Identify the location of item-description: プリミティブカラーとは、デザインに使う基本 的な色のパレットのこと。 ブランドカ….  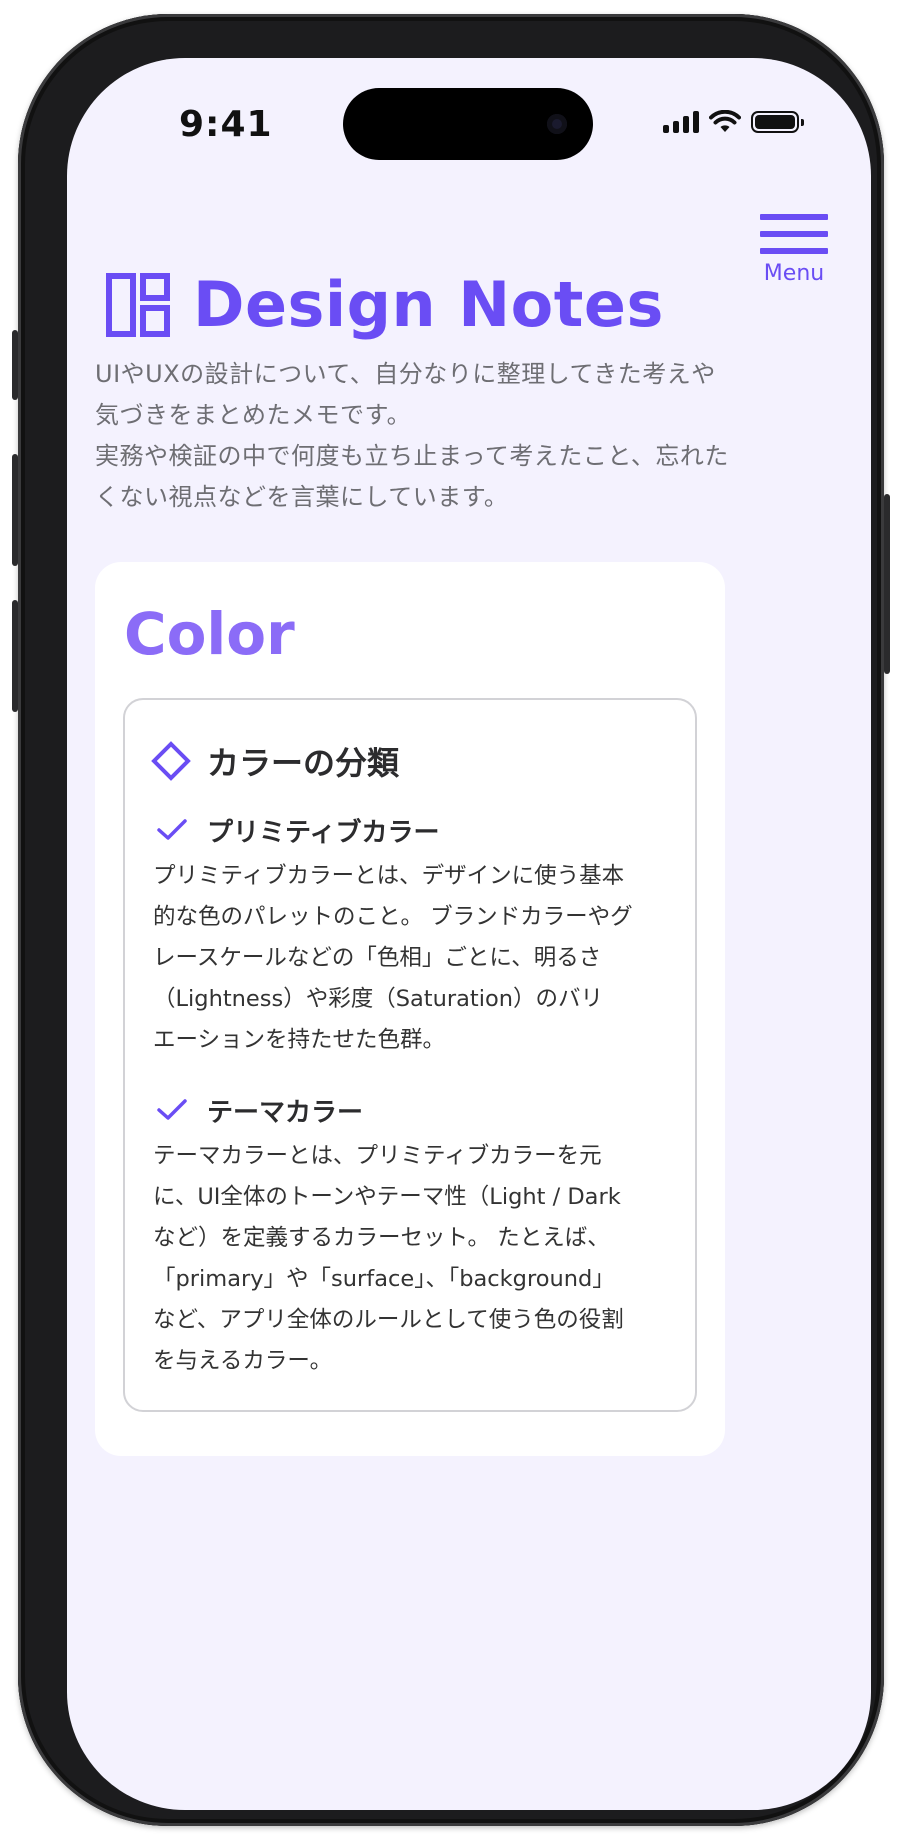
(393, 958).